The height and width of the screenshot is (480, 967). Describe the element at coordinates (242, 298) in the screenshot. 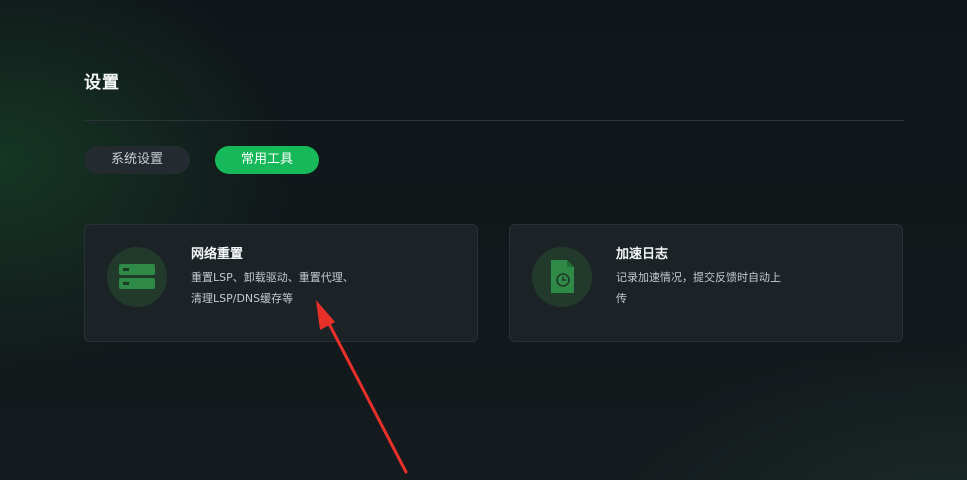

I see `network-reset-desc-line: 清理LSP/DNS缓存等` at that location.